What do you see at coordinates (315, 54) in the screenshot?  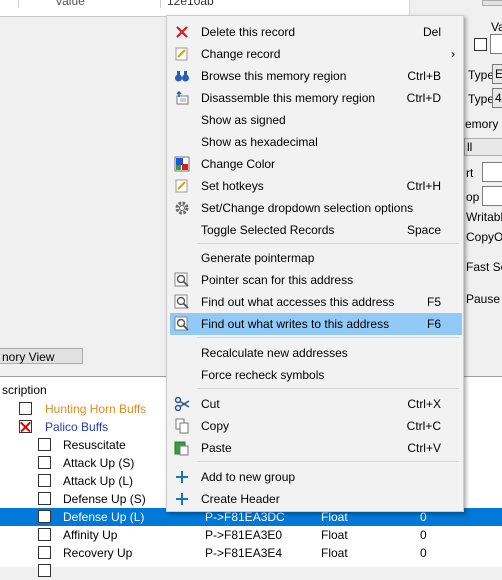 I see `menu-item-change-record: Change record ›` at bounding box center [315, 54].